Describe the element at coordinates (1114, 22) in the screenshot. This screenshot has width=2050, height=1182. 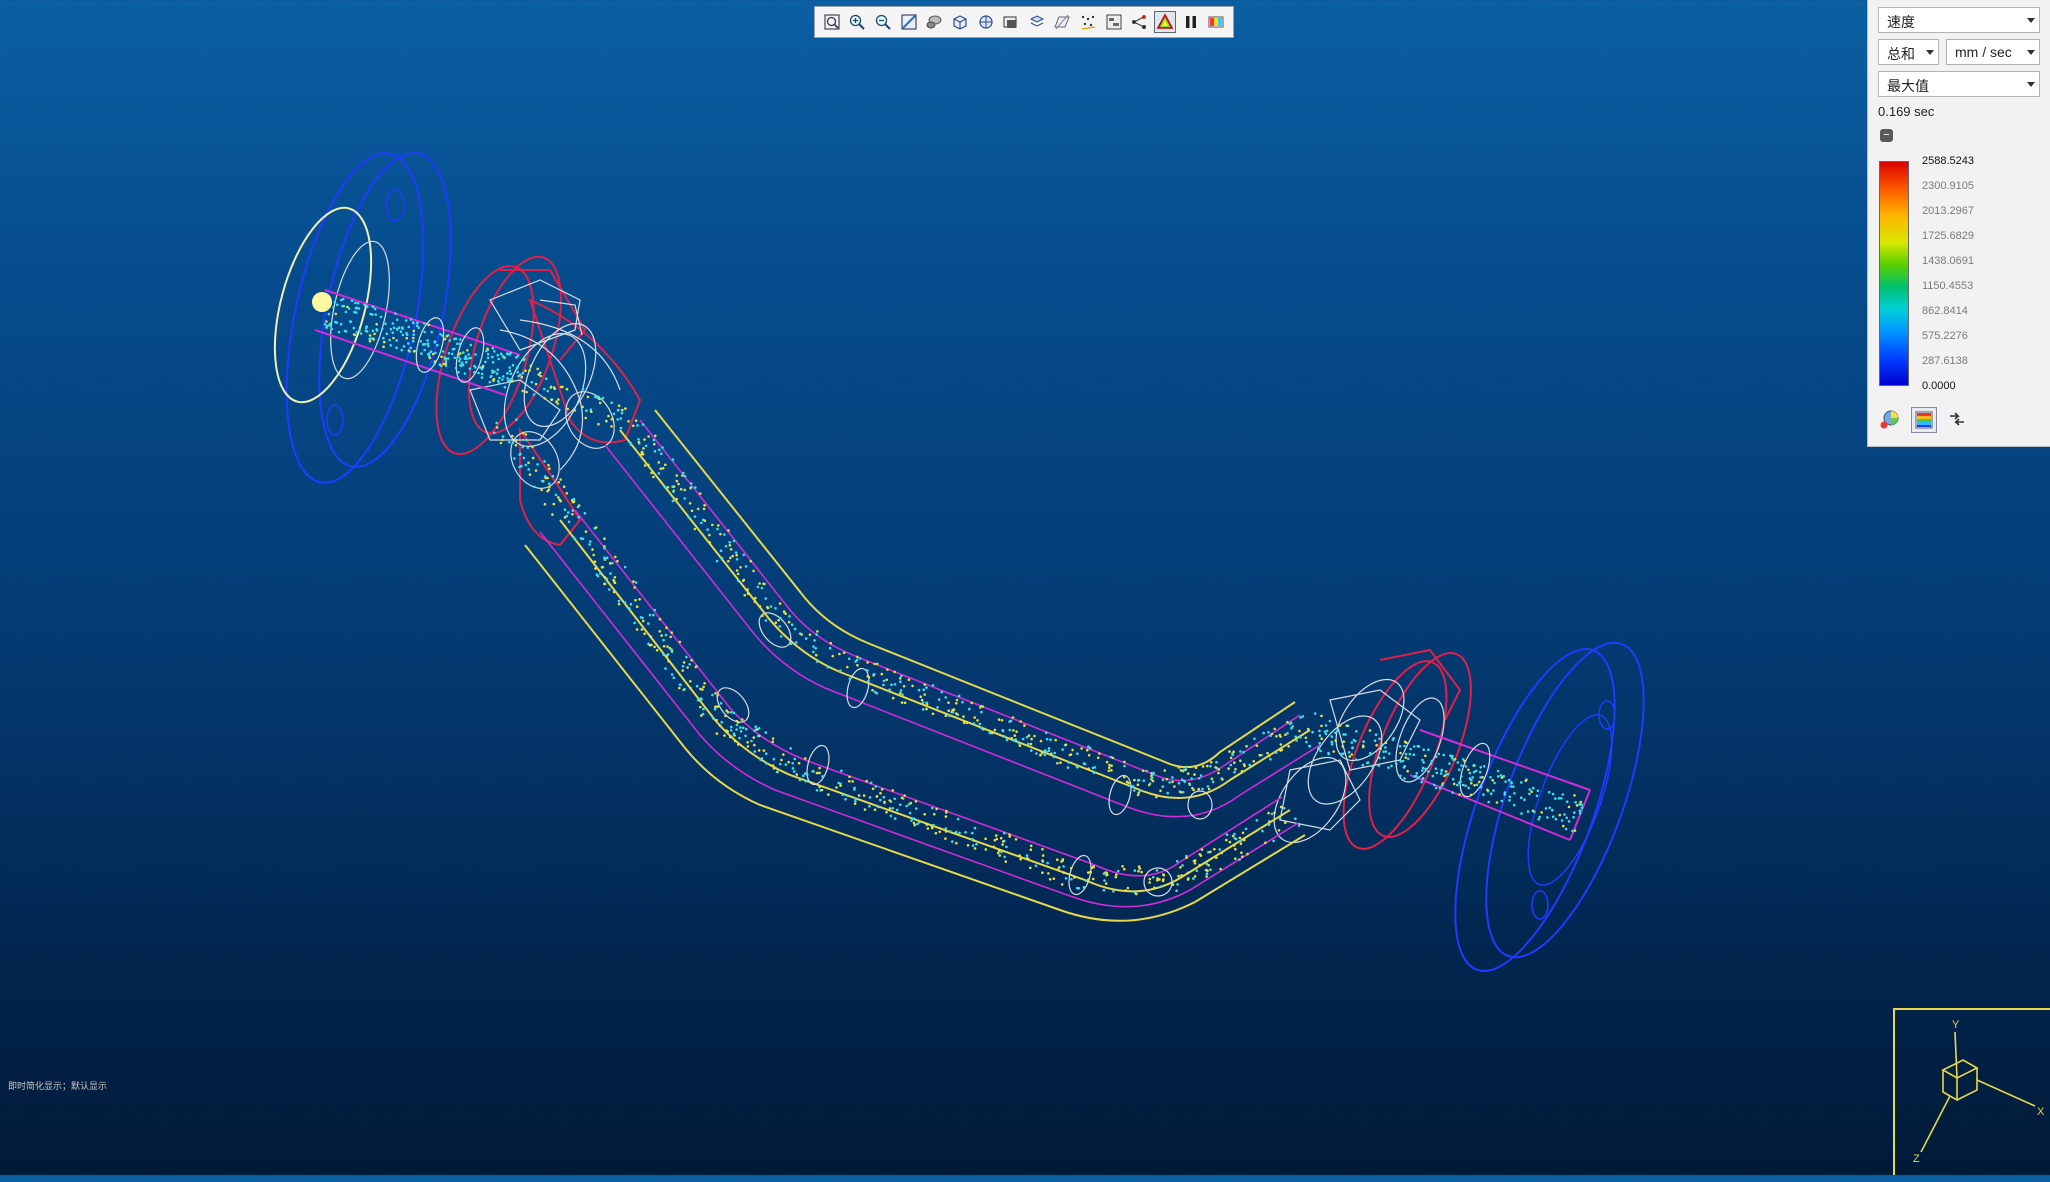
I see `model-tree-icon` at that location.